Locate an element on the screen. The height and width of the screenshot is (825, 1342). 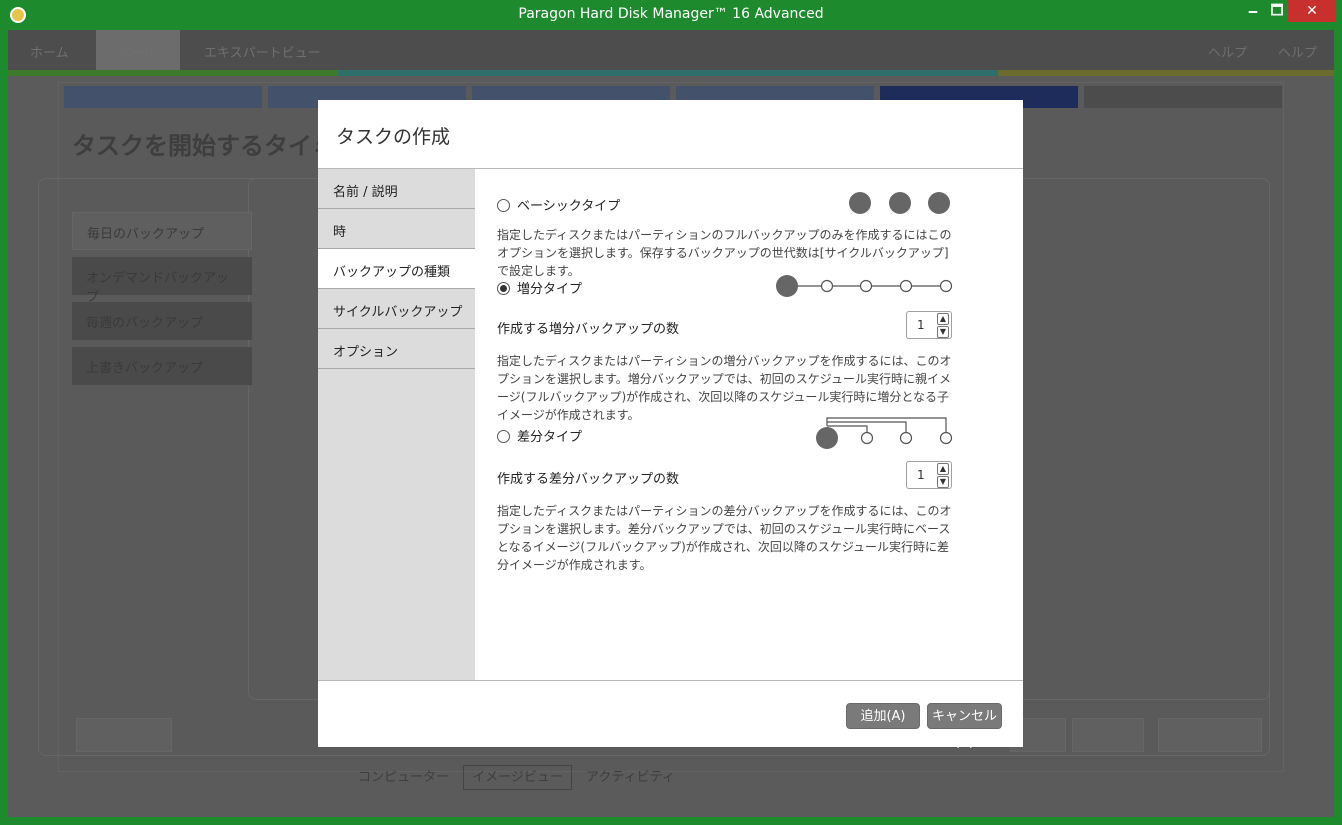
differential-type-label: 差分タイプ is located at coordinates (550, 437).